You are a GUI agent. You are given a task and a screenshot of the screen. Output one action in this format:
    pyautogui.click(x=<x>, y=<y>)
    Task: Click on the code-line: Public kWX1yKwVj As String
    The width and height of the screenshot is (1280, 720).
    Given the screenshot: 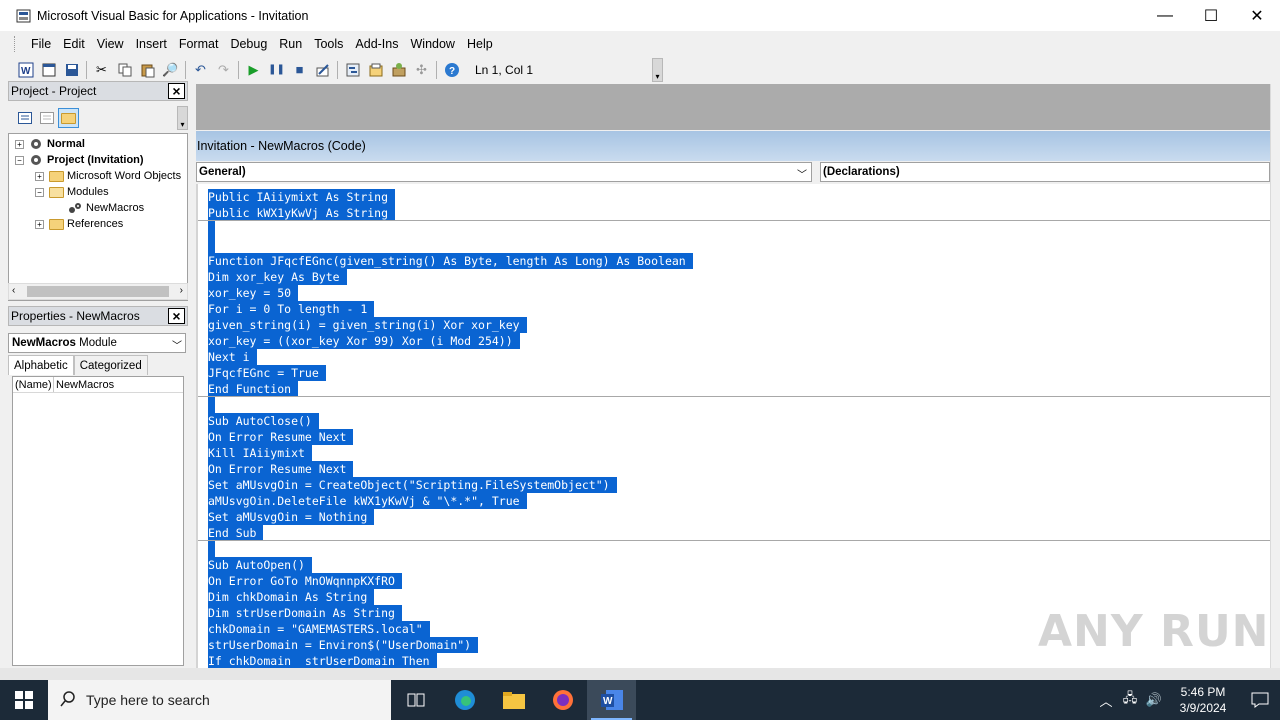 What is the action you would take?
    pyautogui.click(x=302, y=213)
    